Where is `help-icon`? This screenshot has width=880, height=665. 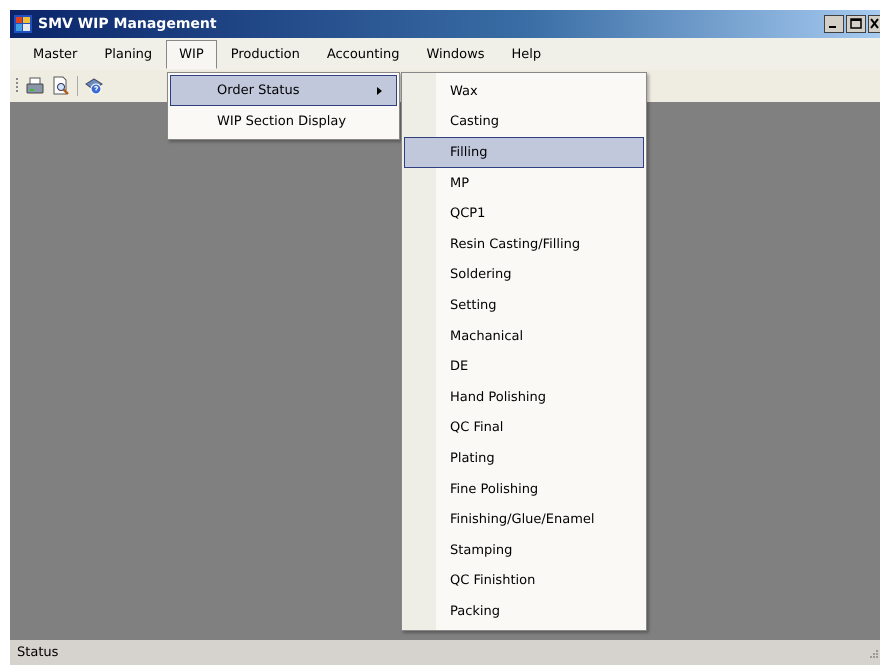
help-icon is located at coordinates (94, 86).